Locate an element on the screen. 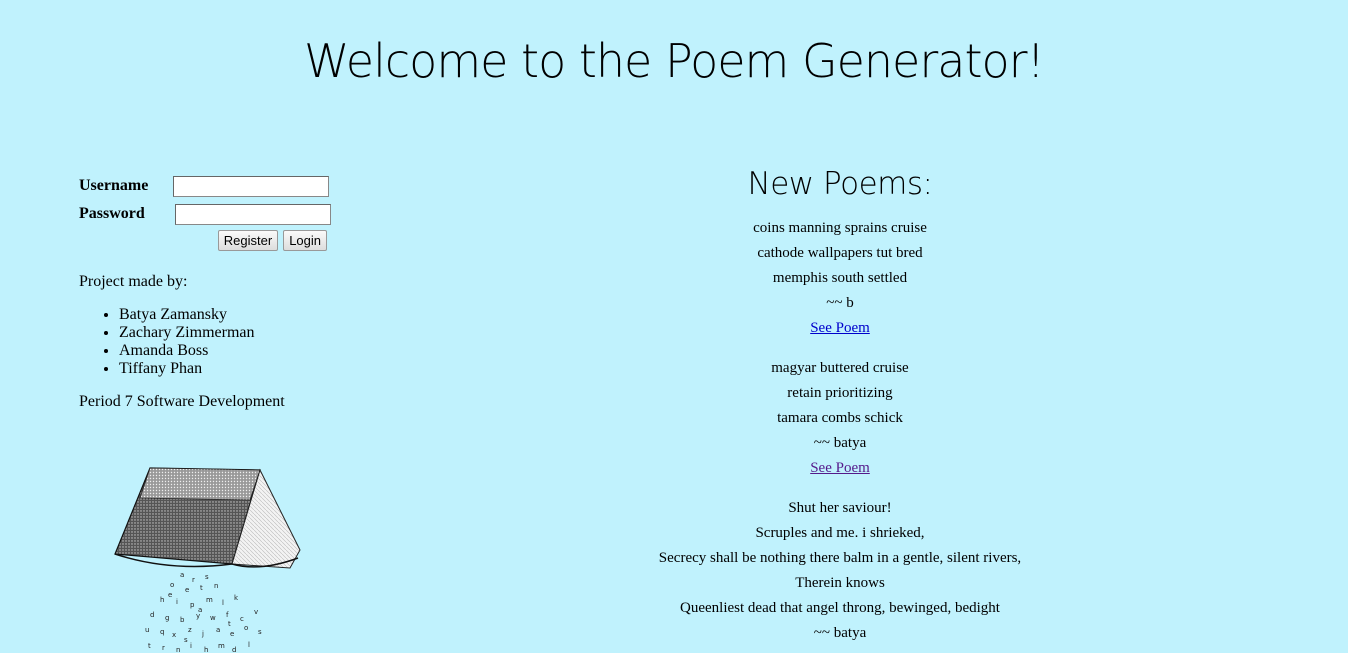 This screenshot has height=653, width=1348. poem-line: memphis south settled is located at coordinates (840, 278).